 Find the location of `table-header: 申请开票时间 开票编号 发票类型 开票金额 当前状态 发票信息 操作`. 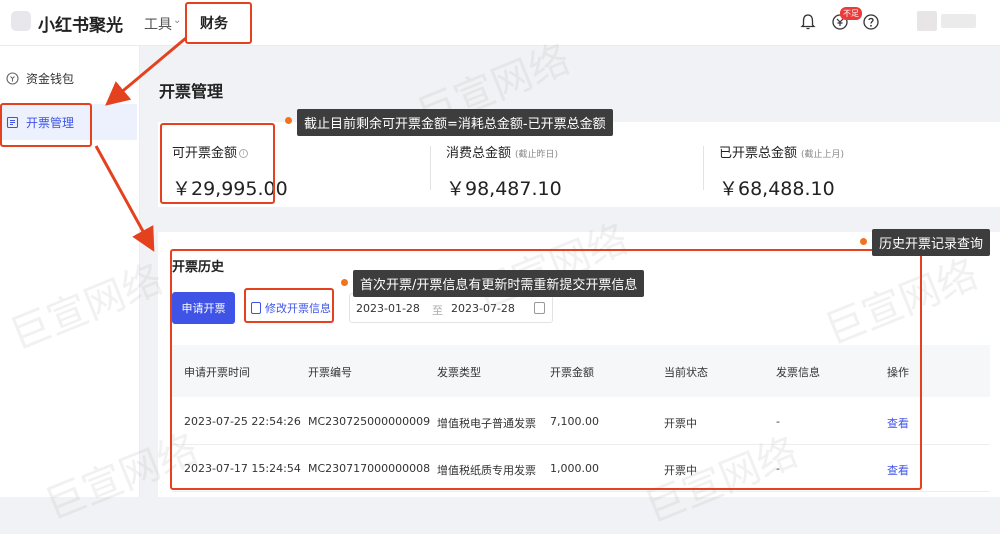

table-header: 申请开票时间 开票编号 发票类型 开票金额 当前状态 发票信息 操作 is located at coordinates (581, 371).